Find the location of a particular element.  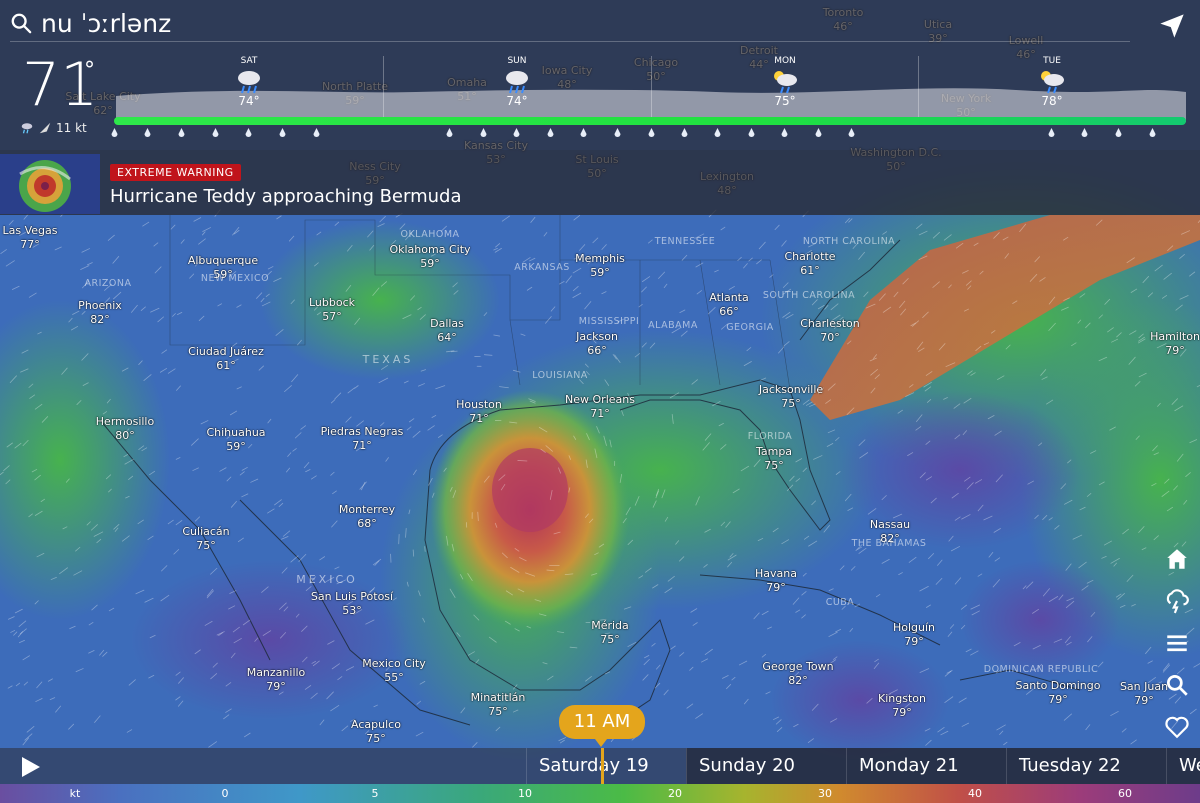

warning-badge: EXTREME WARNING is located at coordinates (175, 172).